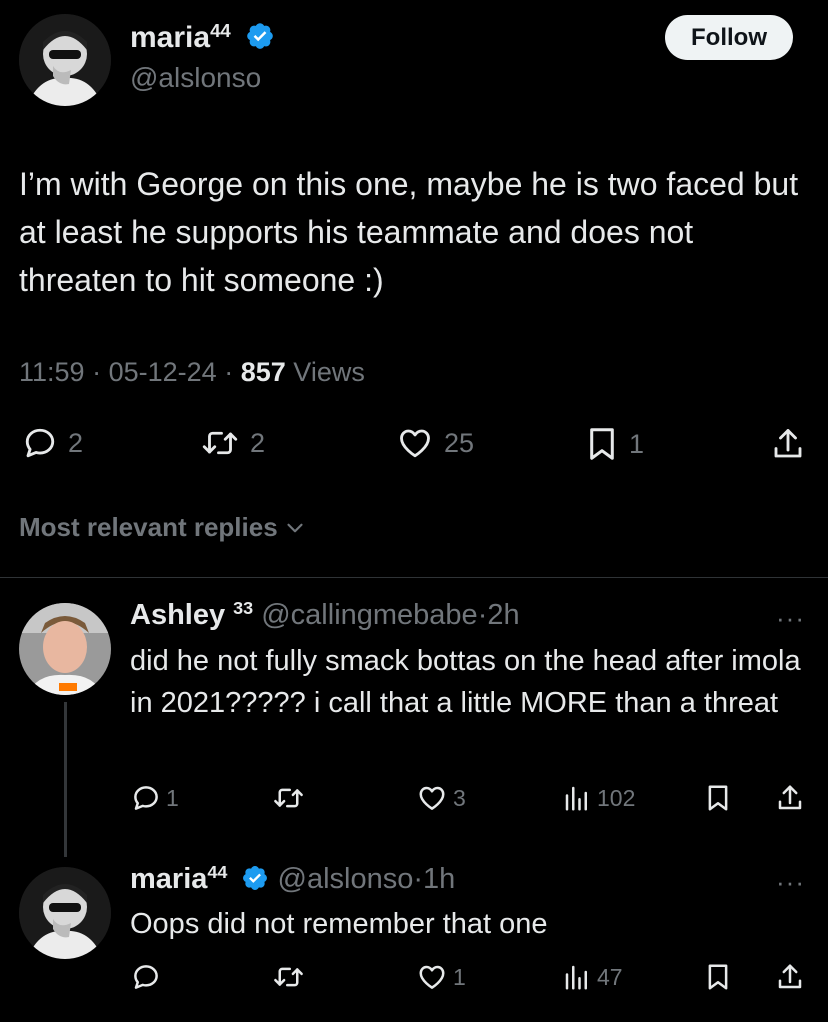  What do you see at coordinates (459, 797) in the screenshot?
I see `reply-like-count: 3` at bounding box center [459, 797].